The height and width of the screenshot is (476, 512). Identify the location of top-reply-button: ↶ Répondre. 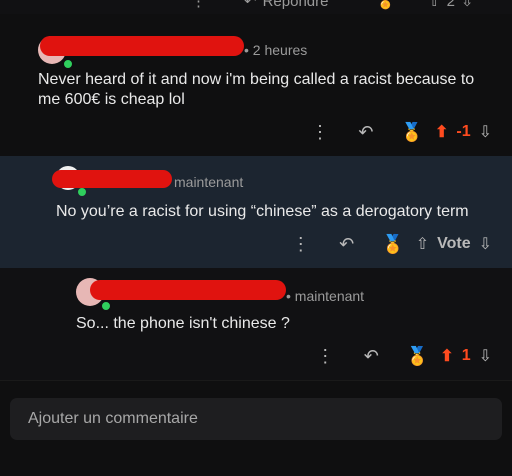
(286, 5).